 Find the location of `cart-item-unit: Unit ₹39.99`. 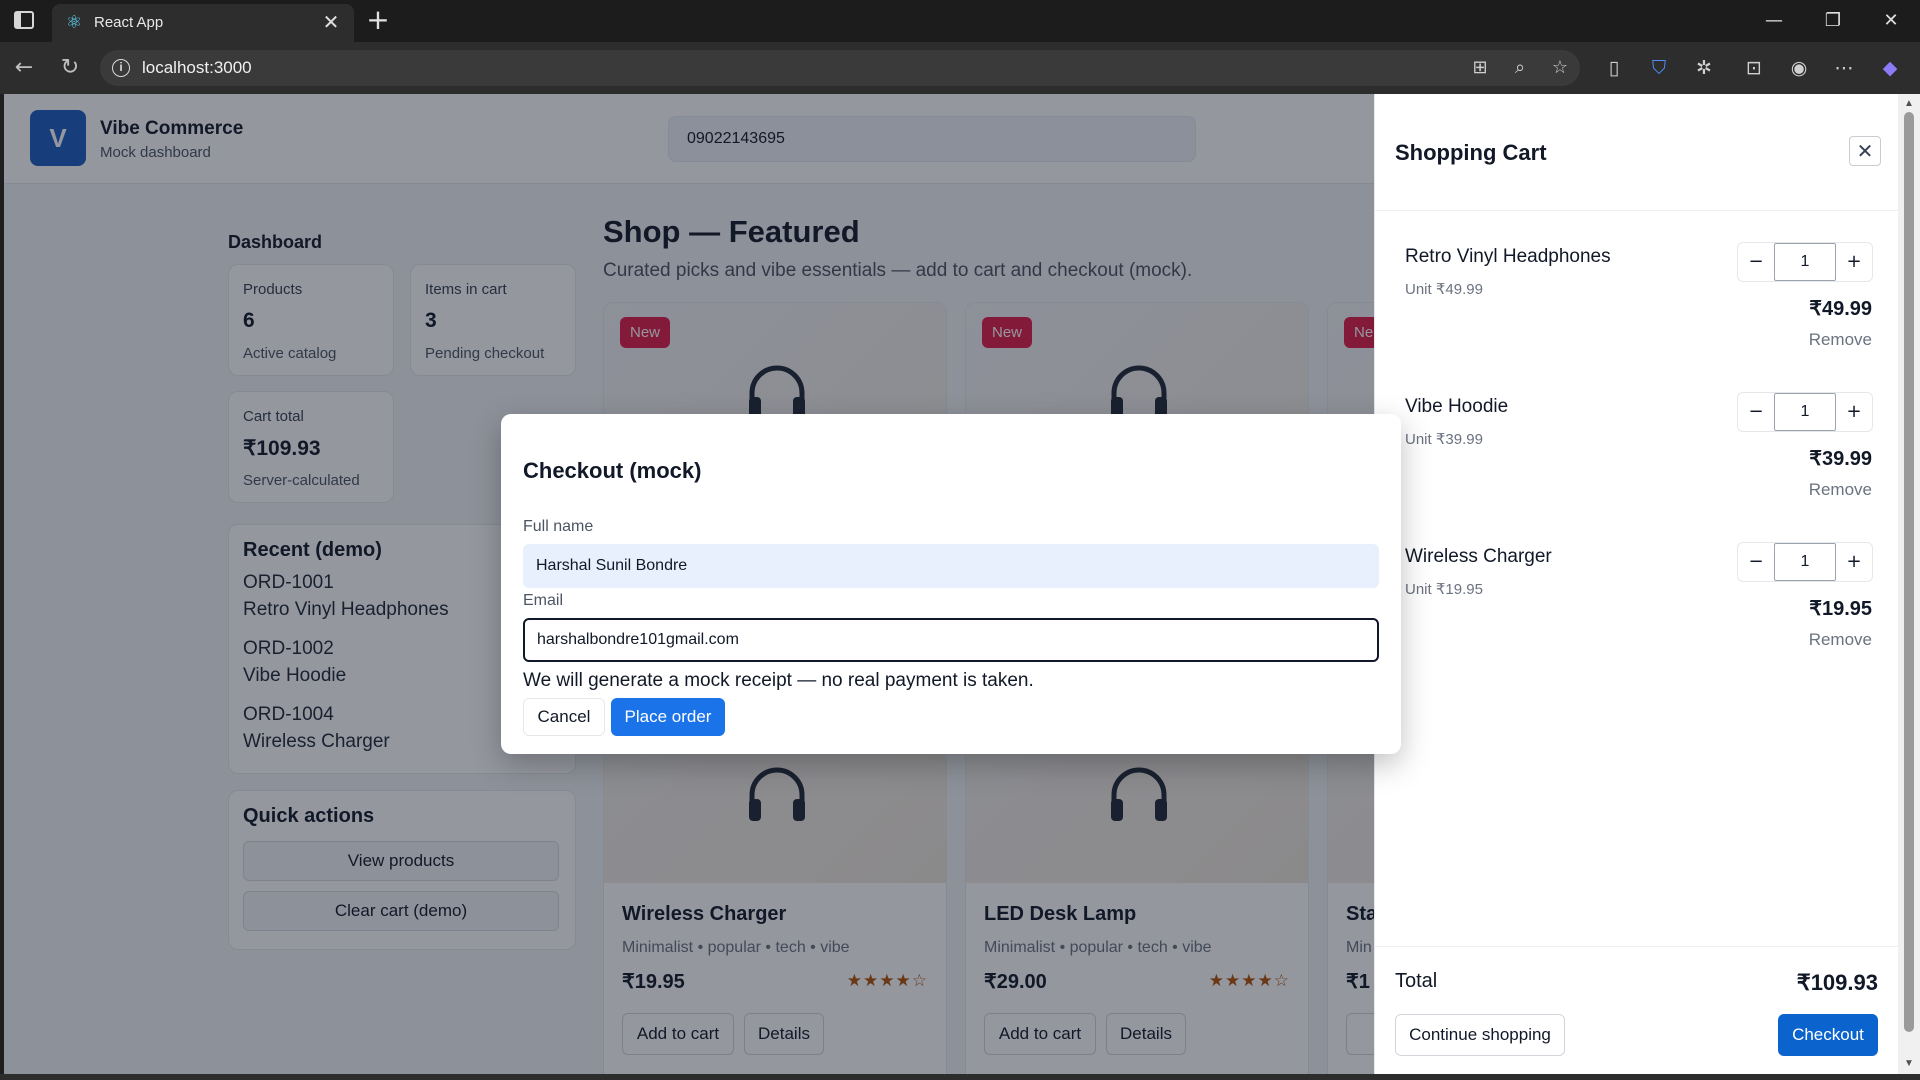

cart-item-unit: Unit ₹39.99 is located at coordinates (1444, 439).